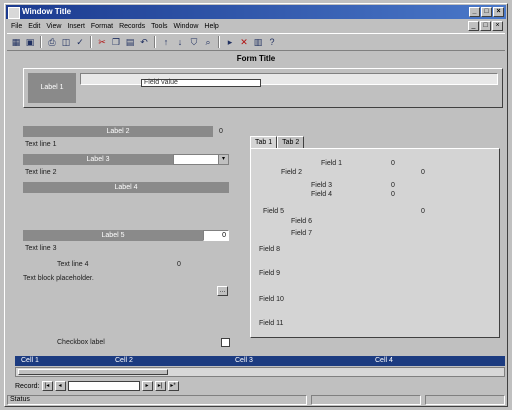 This screenshot has width=512, height=410. Describe the element at coordinates (230, 42) in the screenshot. I see `new-record-icon: ▸` at that location.